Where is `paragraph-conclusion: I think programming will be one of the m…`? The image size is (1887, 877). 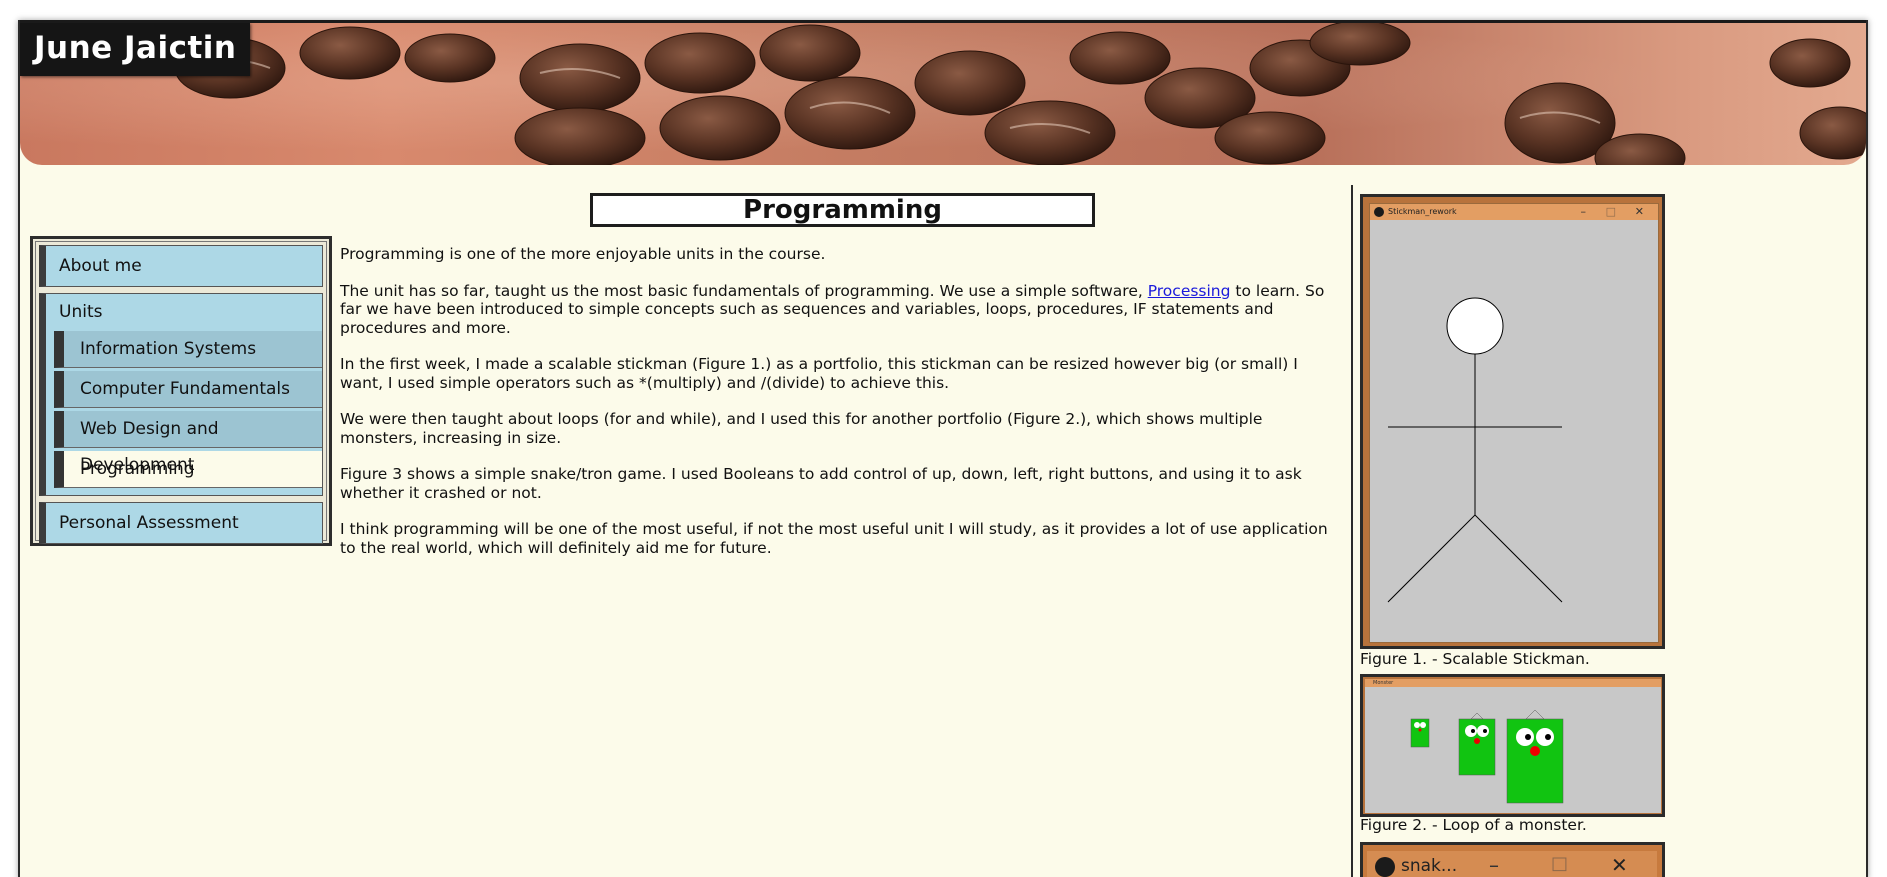 paragraph-conclusion: I think programming will be one of the m… is located at coordinates (834, 538).